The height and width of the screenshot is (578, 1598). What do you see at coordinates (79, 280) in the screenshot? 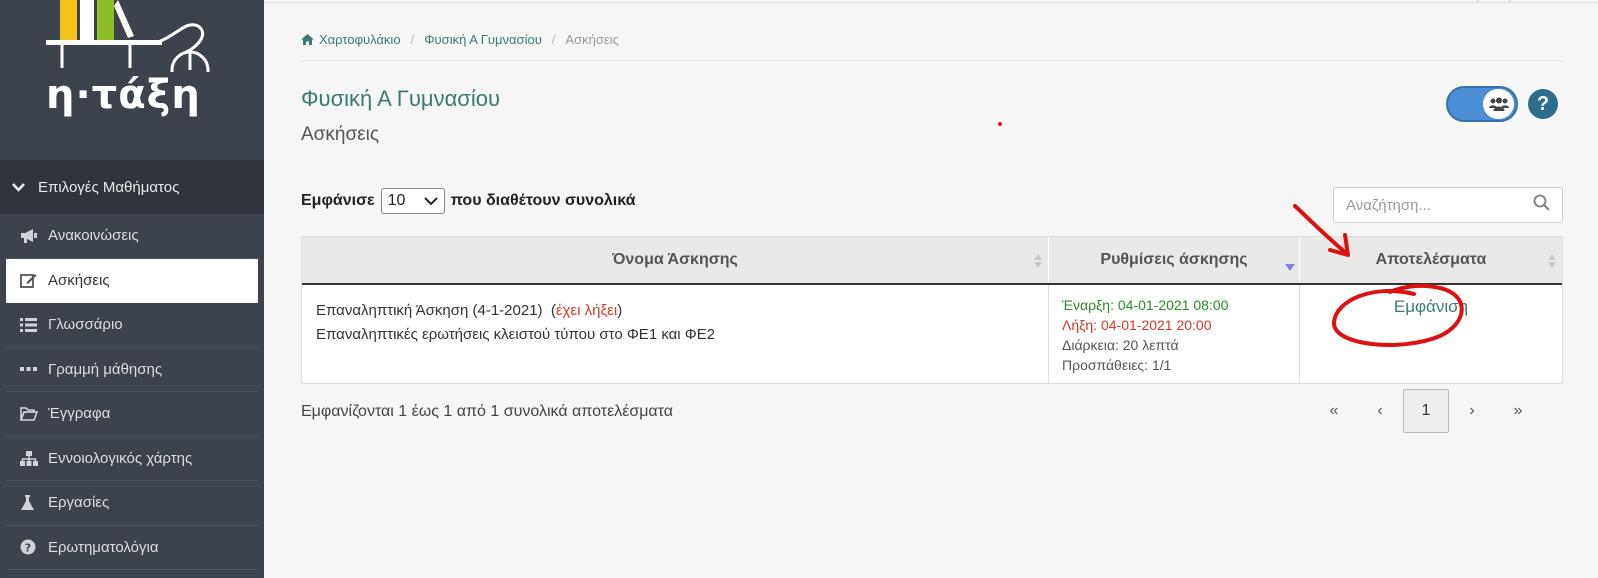
I see `sidebar-item-label: Ασκήσεις` at bounding box center [79, 280].